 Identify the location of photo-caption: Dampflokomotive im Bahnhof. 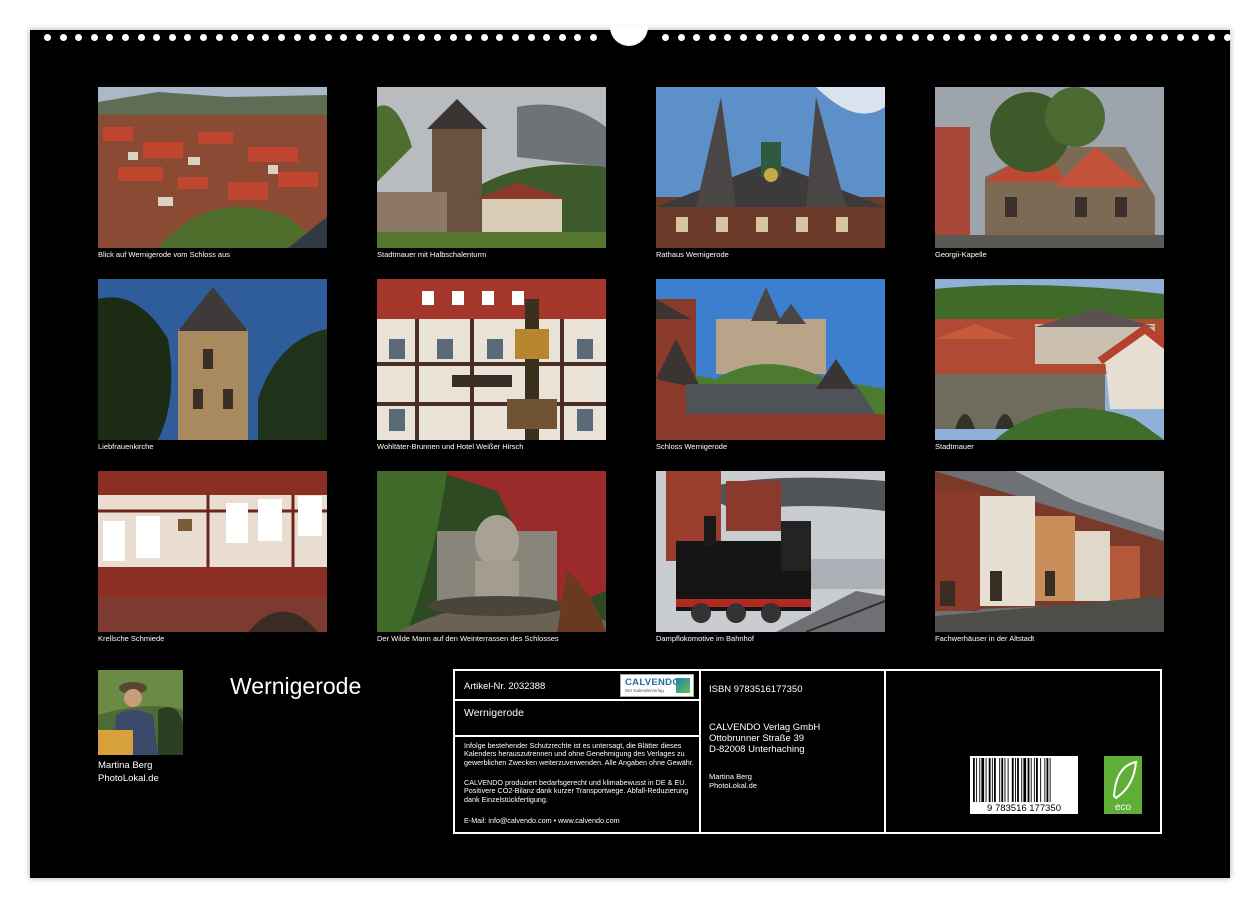
(705, 638).